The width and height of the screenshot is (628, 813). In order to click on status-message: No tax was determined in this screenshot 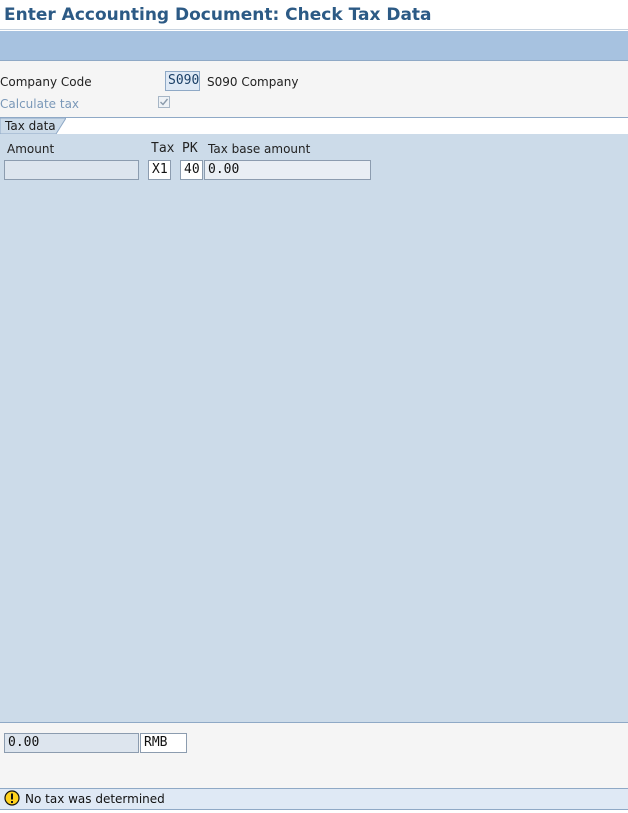, I will do `click(95, 799)`.